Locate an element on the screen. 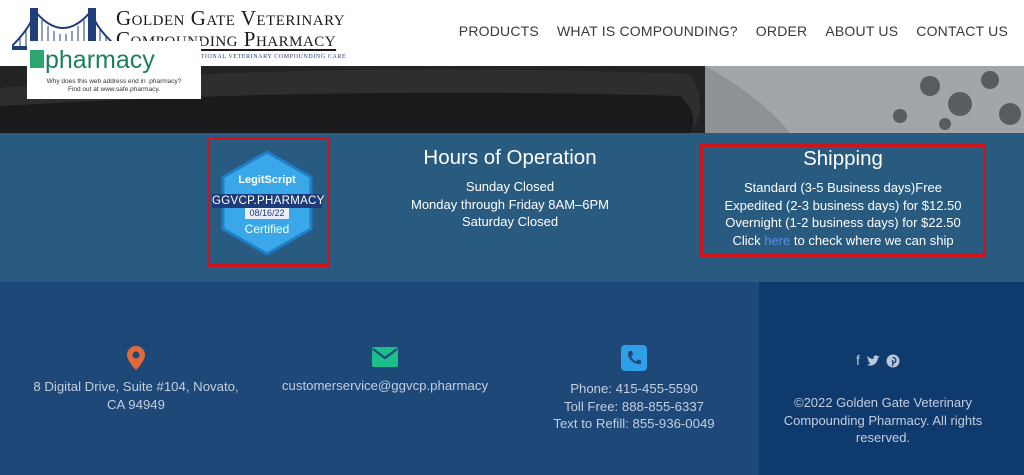  pharmacy-badge-link: Find out at www.safe.pharmacy. is located at coordinates (113, 89).